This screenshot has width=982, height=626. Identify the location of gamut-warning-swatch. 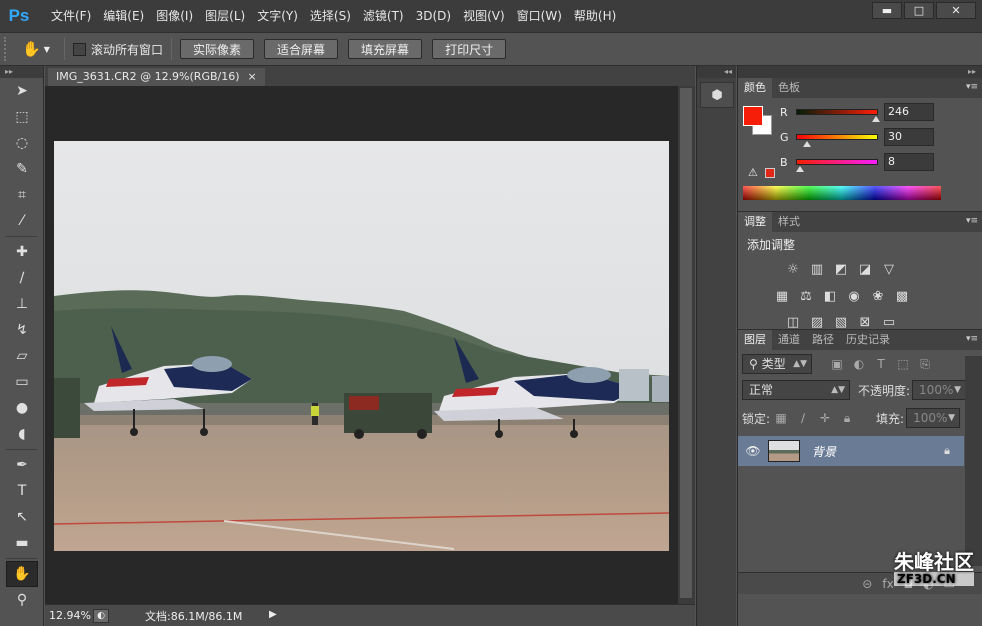
(770, 173).